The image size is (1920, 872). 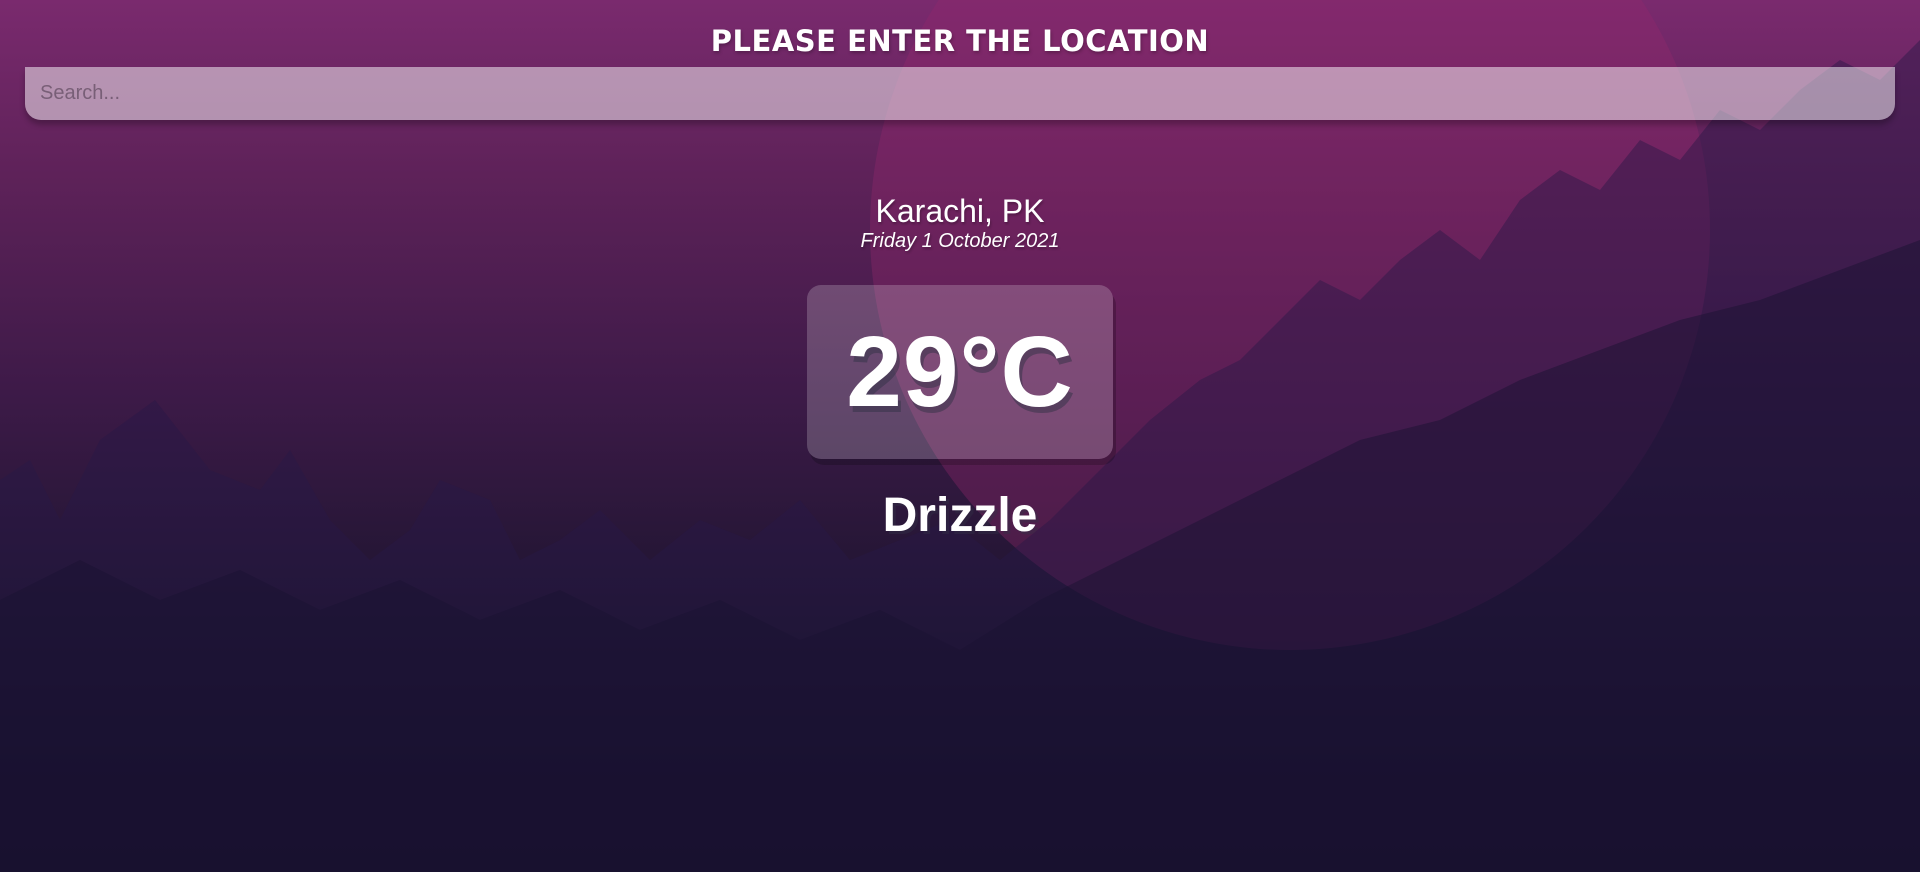 I want to click on location-label: Karachi, PK, so click(x=960, y=211).